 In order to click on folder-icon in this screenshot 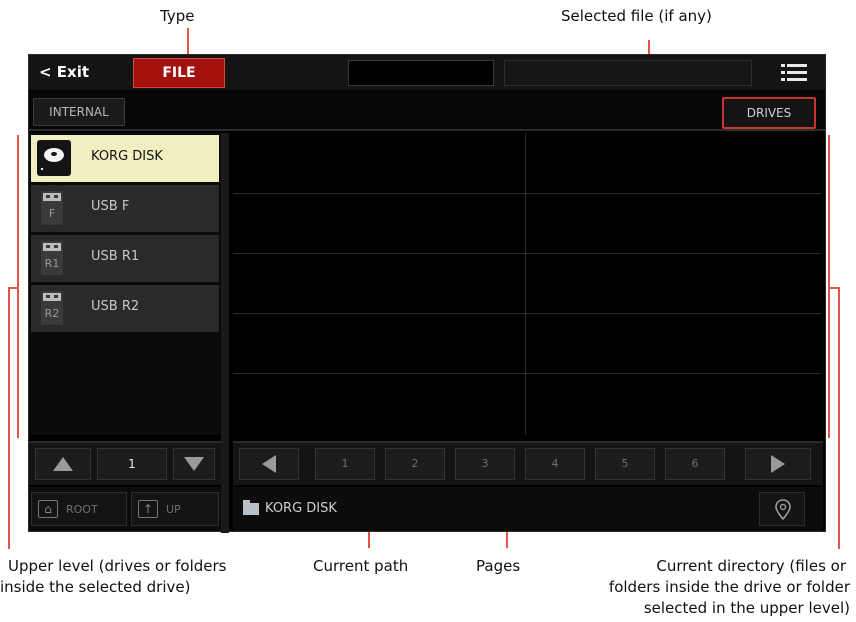, I will do `click(251, 507)`.